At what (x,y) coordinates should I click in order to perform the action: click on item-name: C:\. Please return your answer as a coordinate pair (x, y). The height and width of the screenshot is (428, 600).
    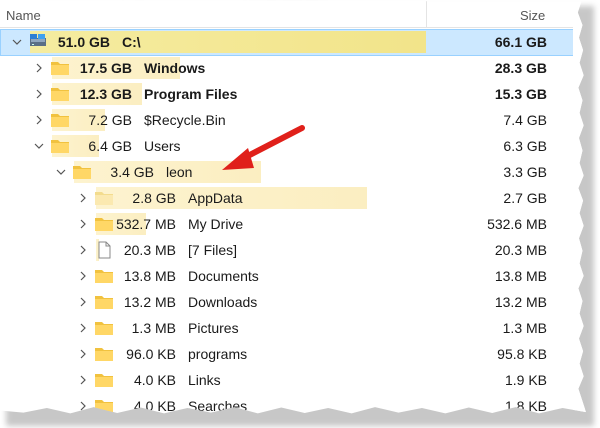
    Looking at the image, I should click on (131, 42).